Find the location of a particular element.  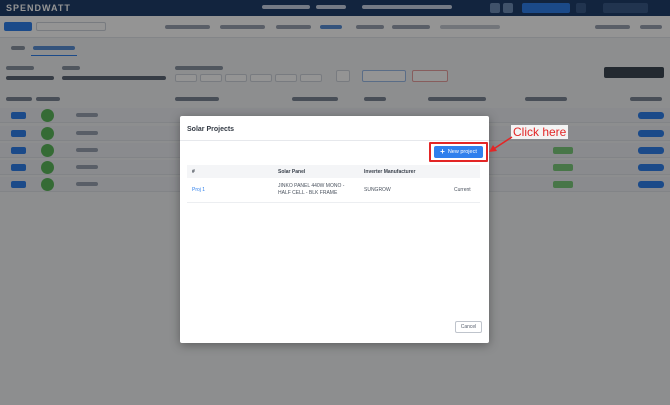

solar-panel-line2: HALF CELL - BLK FRAME is located at coordinates (308, 193).